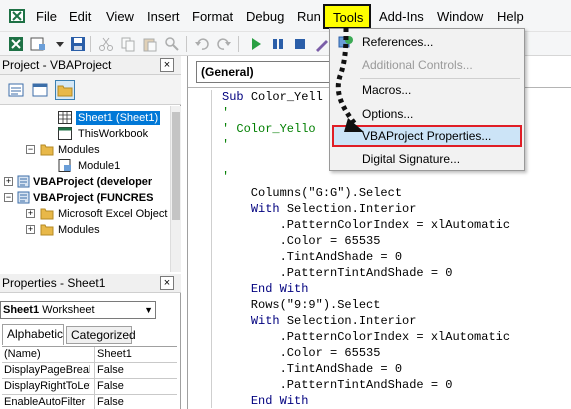  I want to click on break-icon, so click(278, 44).